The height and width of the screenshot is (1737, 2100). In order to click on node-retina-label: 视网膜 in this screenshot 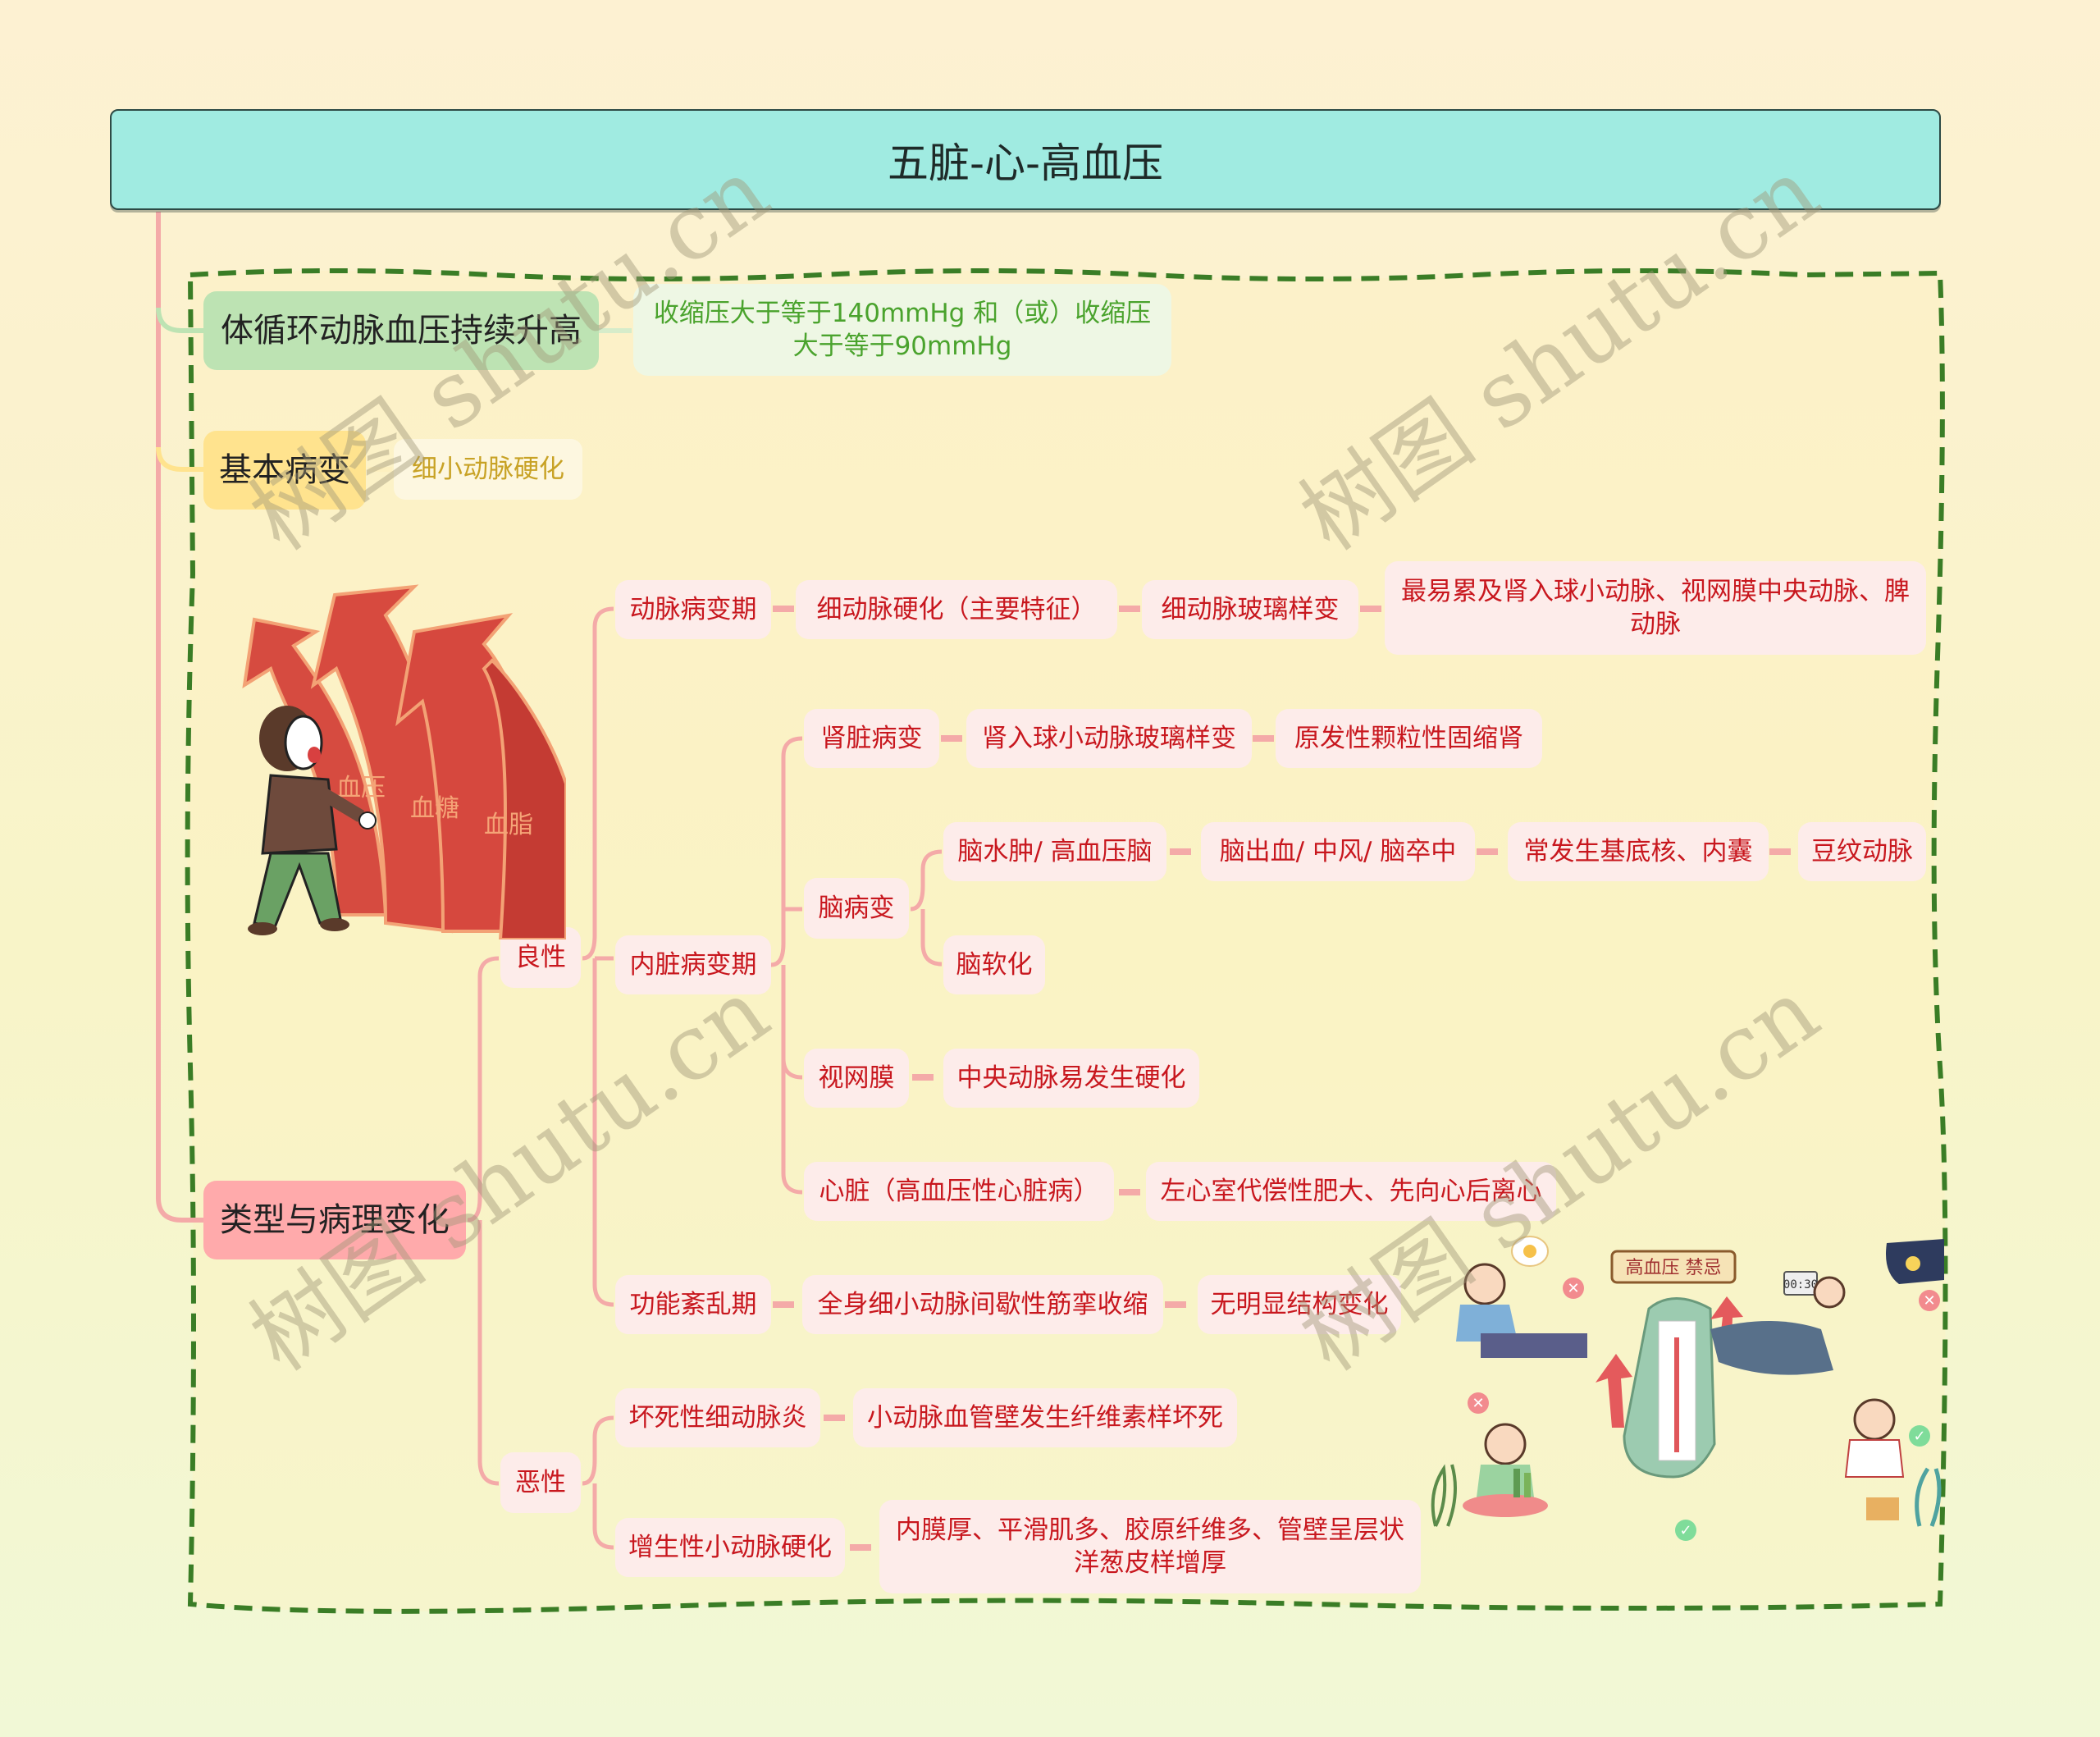, I will do `click(857, 1078)`.